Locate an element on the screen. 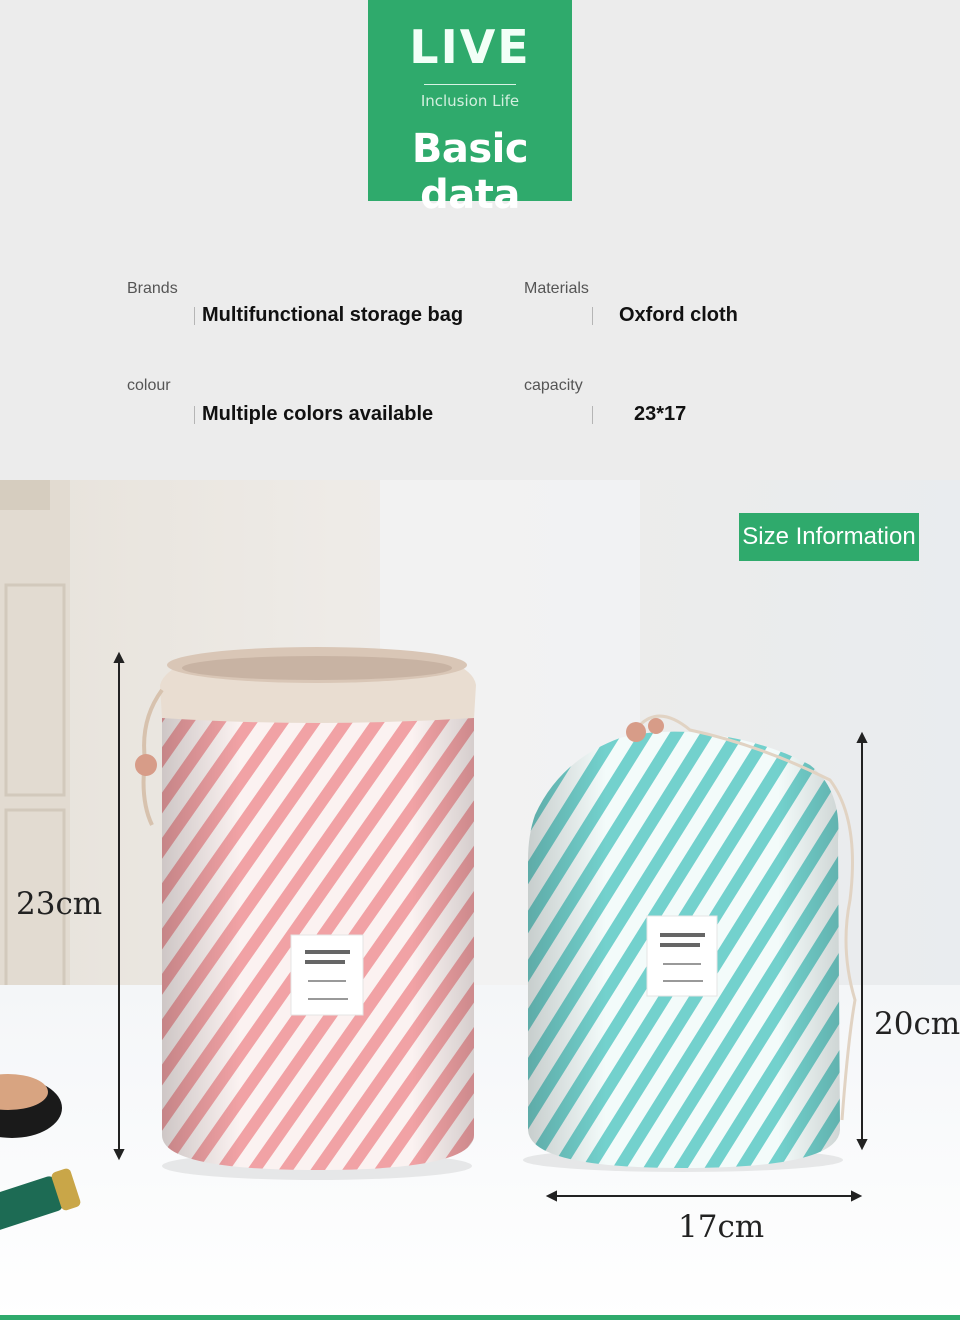  size-information-button: Size Information is located at coordinates (829, 537).